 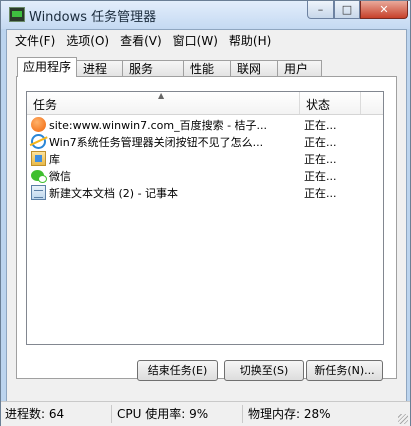 What do you see at coordinates (320, 10) in the screenshot?
I see `minimize-button: –` at bounding box center [320, 10].